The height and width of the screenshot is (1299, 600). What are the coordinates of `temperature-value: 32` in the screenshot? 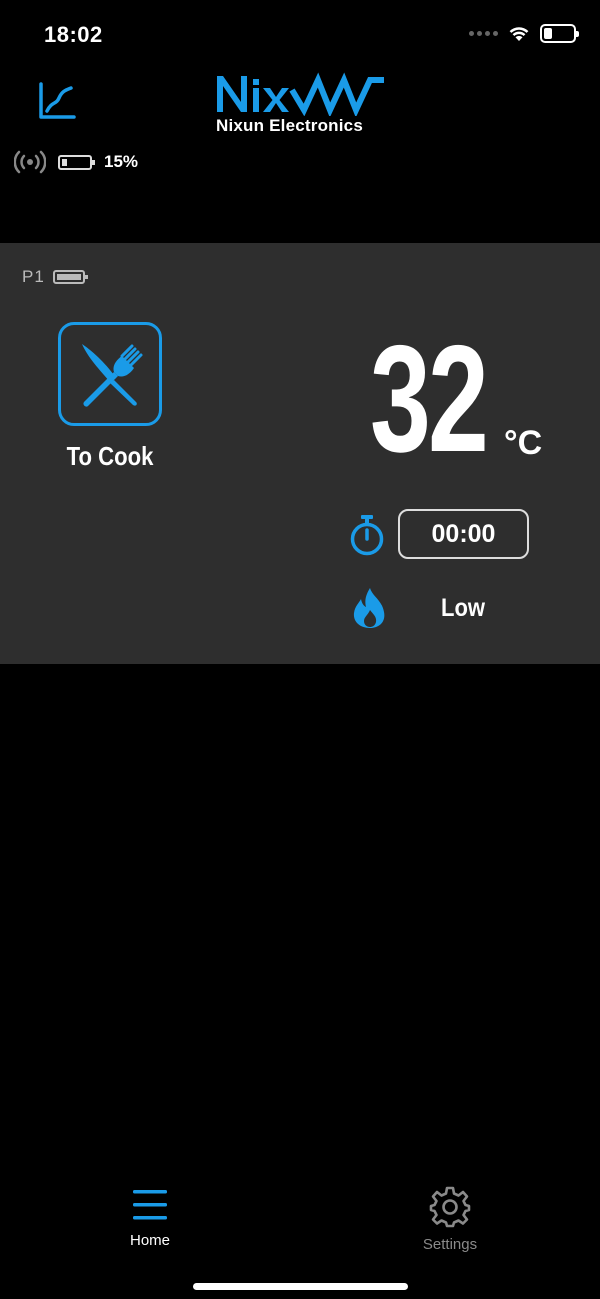 It's located at (429, 399).